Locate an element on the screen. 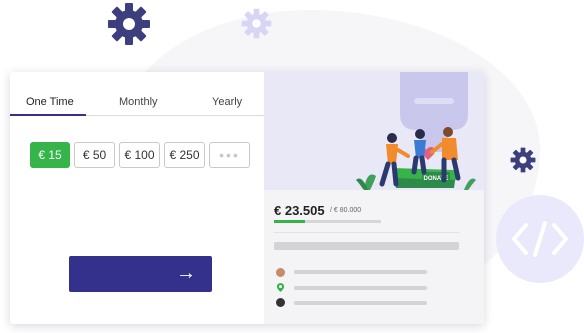  amount-option-50: € 50 is located at coordinates (94, 155).